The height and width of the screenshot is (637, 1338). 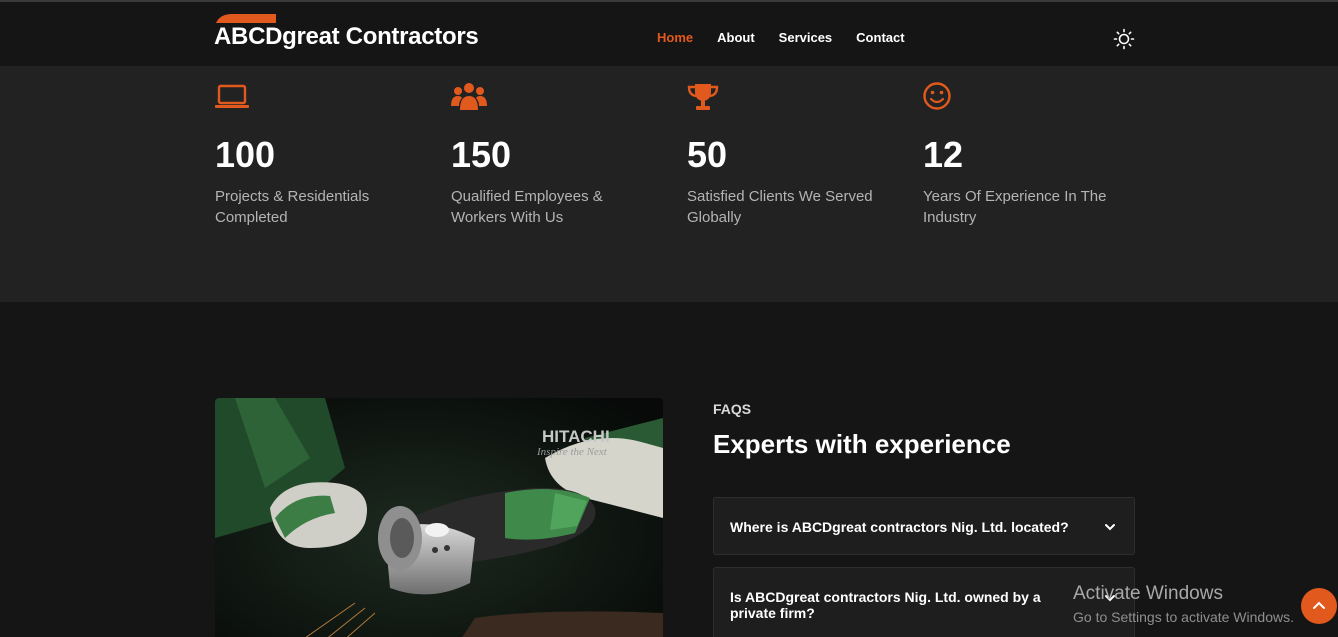 I want to click on stat-label: Years Of Experience In The Industry, so click(x=1015, y=207).